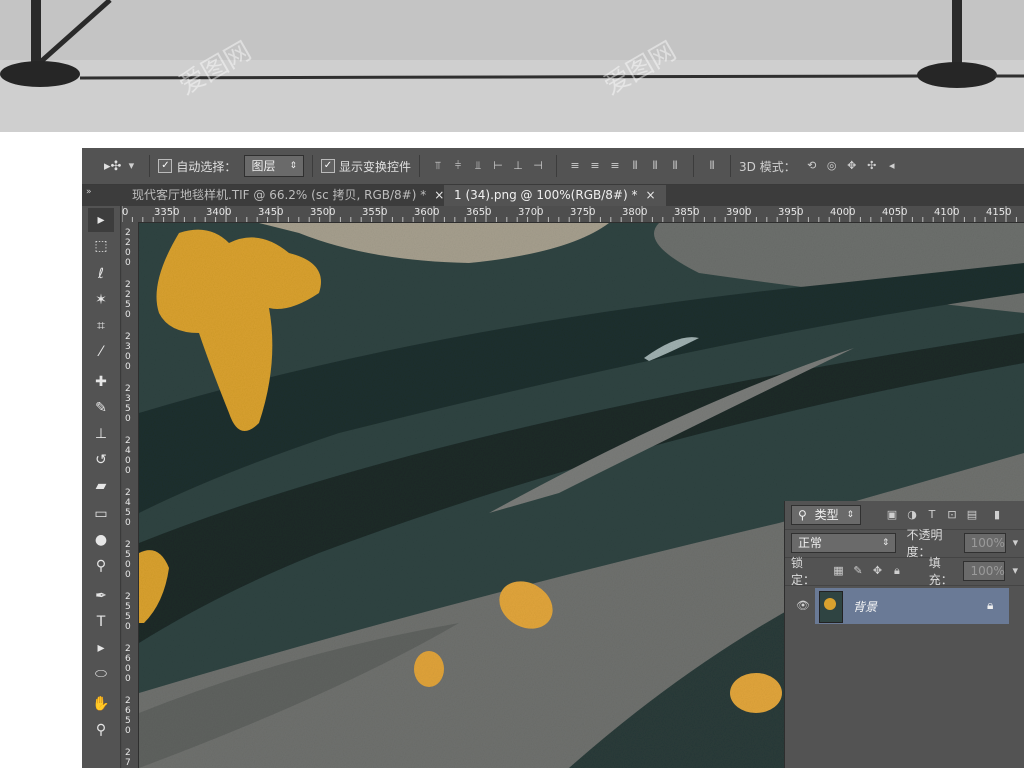  Describe the element at coordinates (997, 515) in the screenshot. I see `filter-toggle-icon: ▮` at that location.